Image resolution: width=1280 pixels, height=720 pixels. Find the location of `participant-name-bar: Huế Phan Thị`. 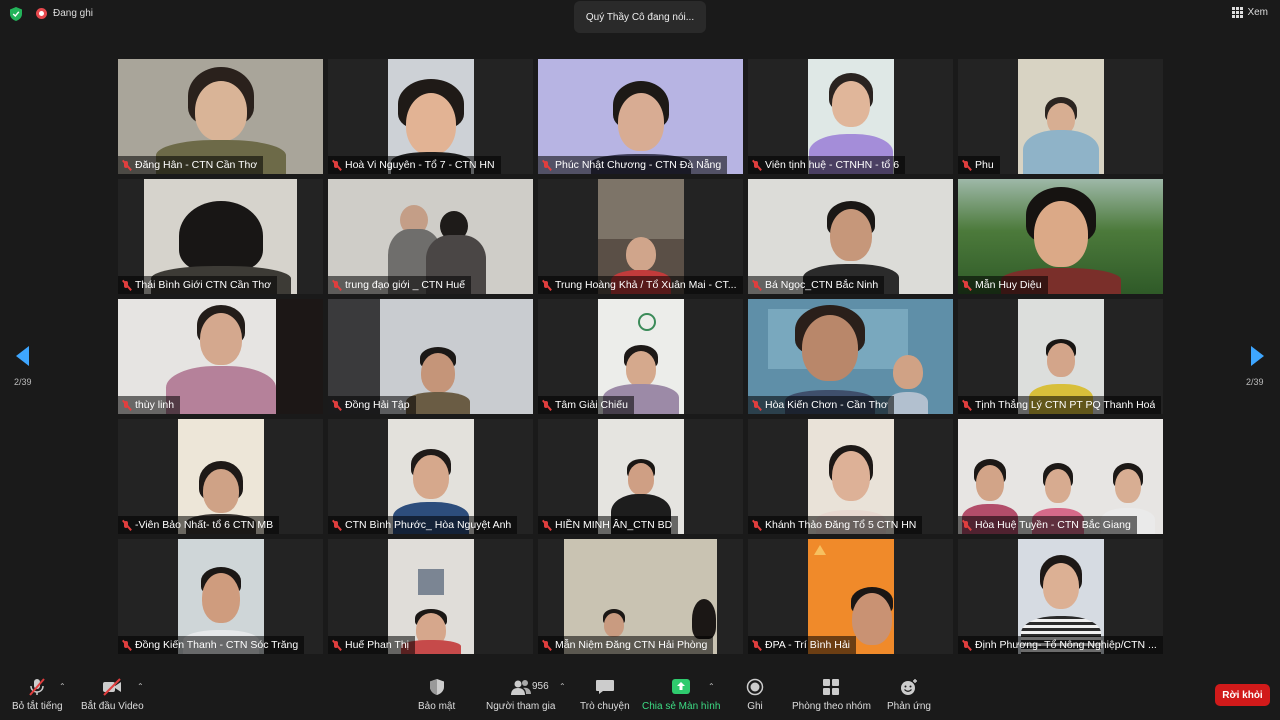

participant-name-bar: Huế Phan Thị is located at coordinates (372, 645).